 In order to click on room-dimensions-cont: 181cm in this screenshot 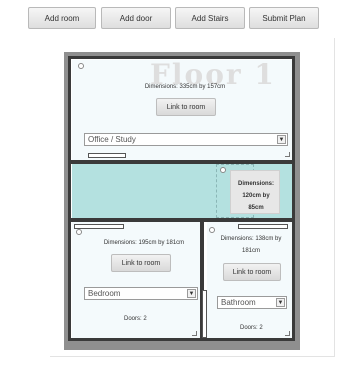, I will do `click(250, 251)`.